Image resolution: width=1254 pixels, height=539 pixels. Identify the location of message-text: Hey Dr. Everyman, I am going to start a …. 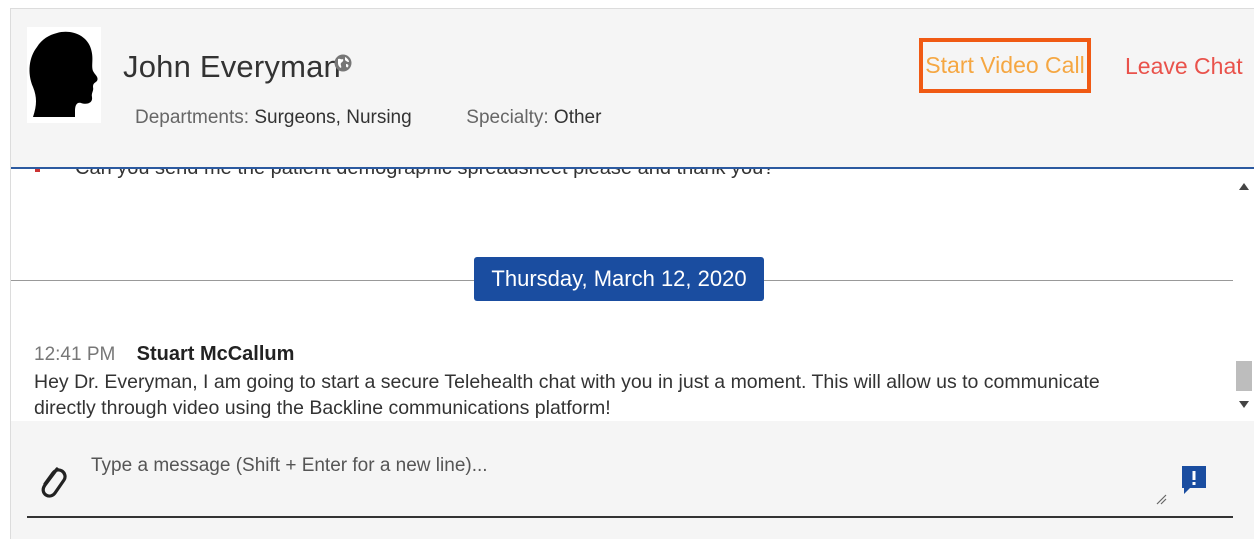
(567, 395).